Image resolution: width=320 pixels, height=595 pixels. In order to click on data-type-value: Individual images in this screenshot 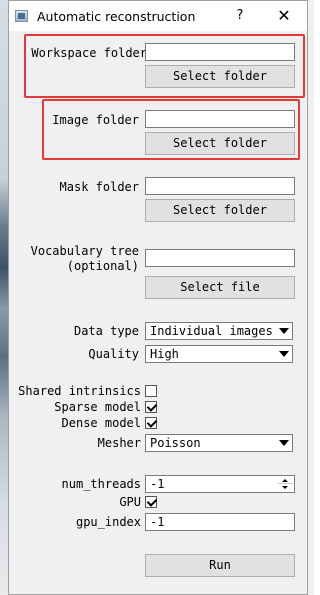, I will do `click(211, 331)`.